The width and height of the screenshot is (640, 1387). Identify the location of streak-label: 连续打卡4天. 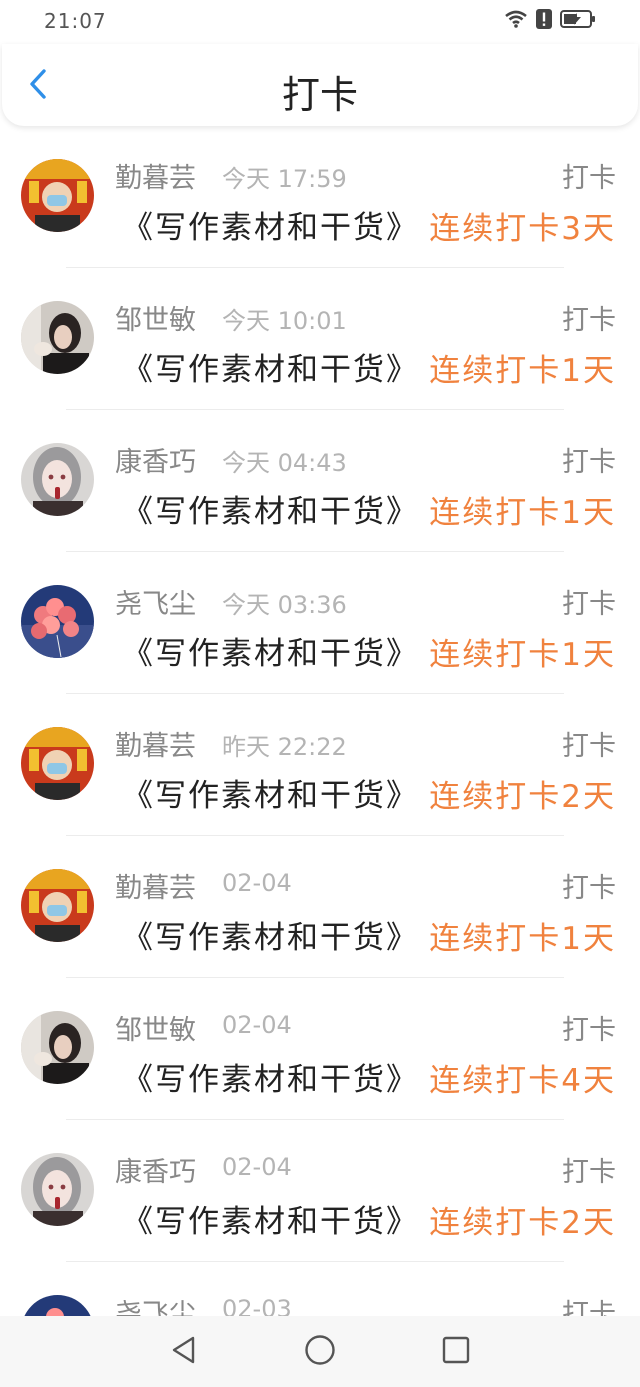
(522, 1081).